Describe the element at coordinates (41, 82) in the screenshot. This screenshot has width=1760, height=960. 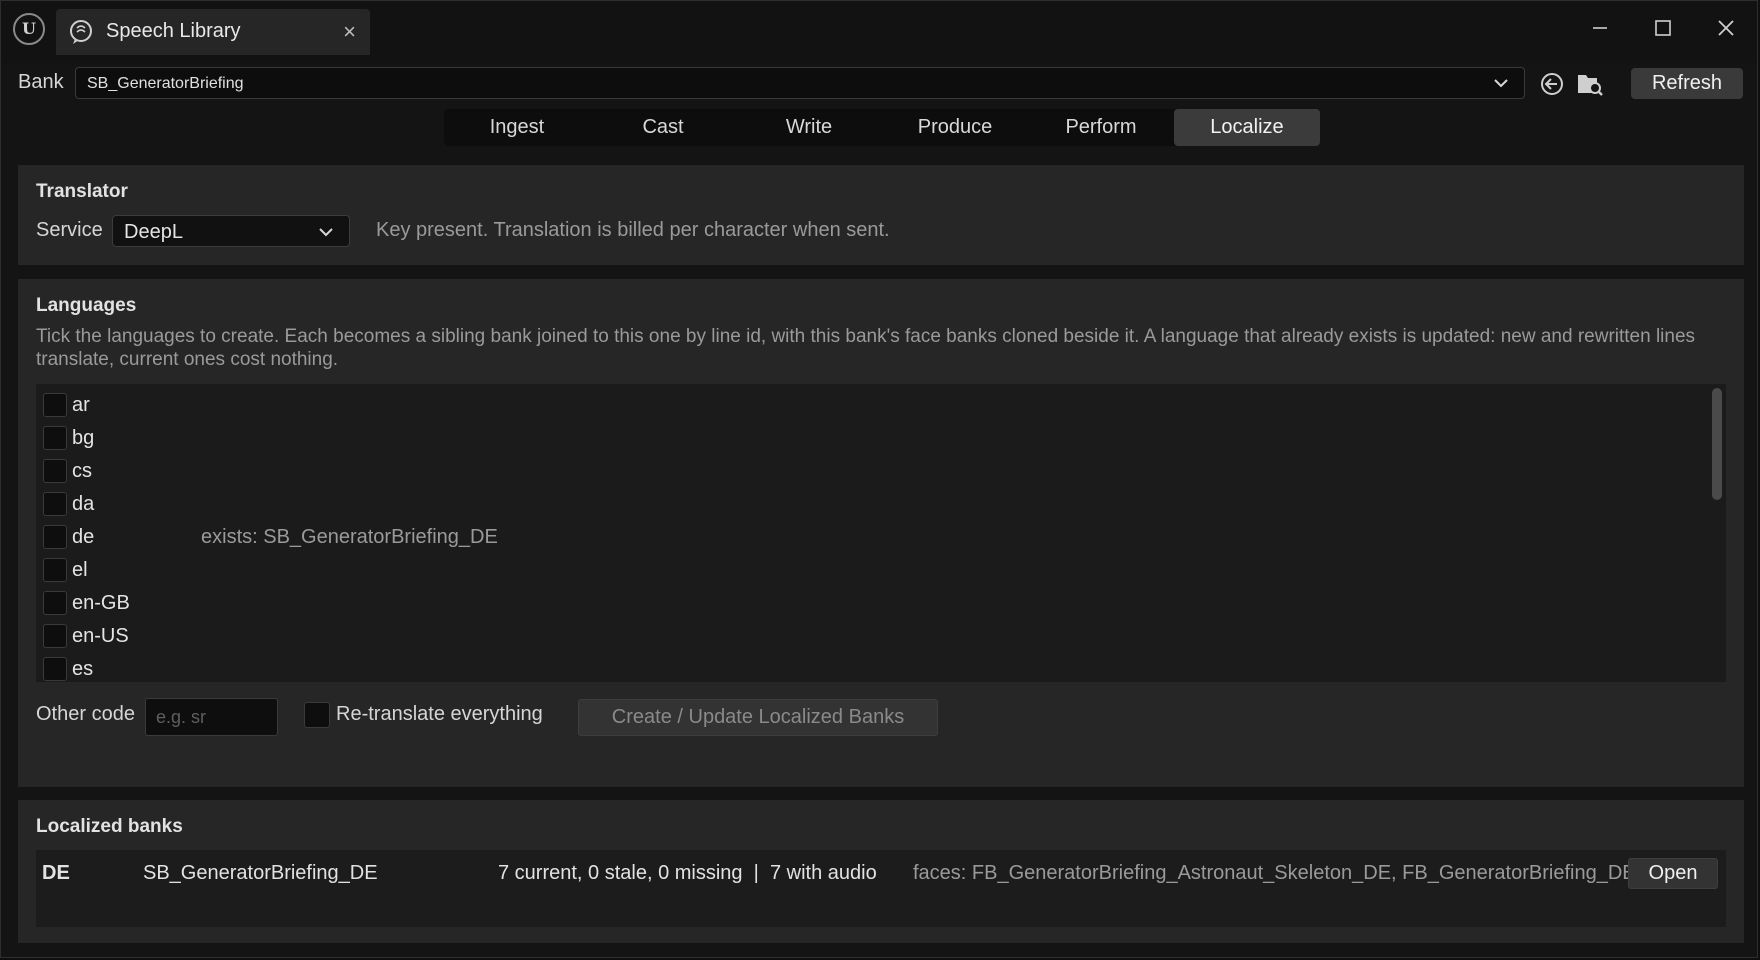
I see `bank-label: Bank` at that location.